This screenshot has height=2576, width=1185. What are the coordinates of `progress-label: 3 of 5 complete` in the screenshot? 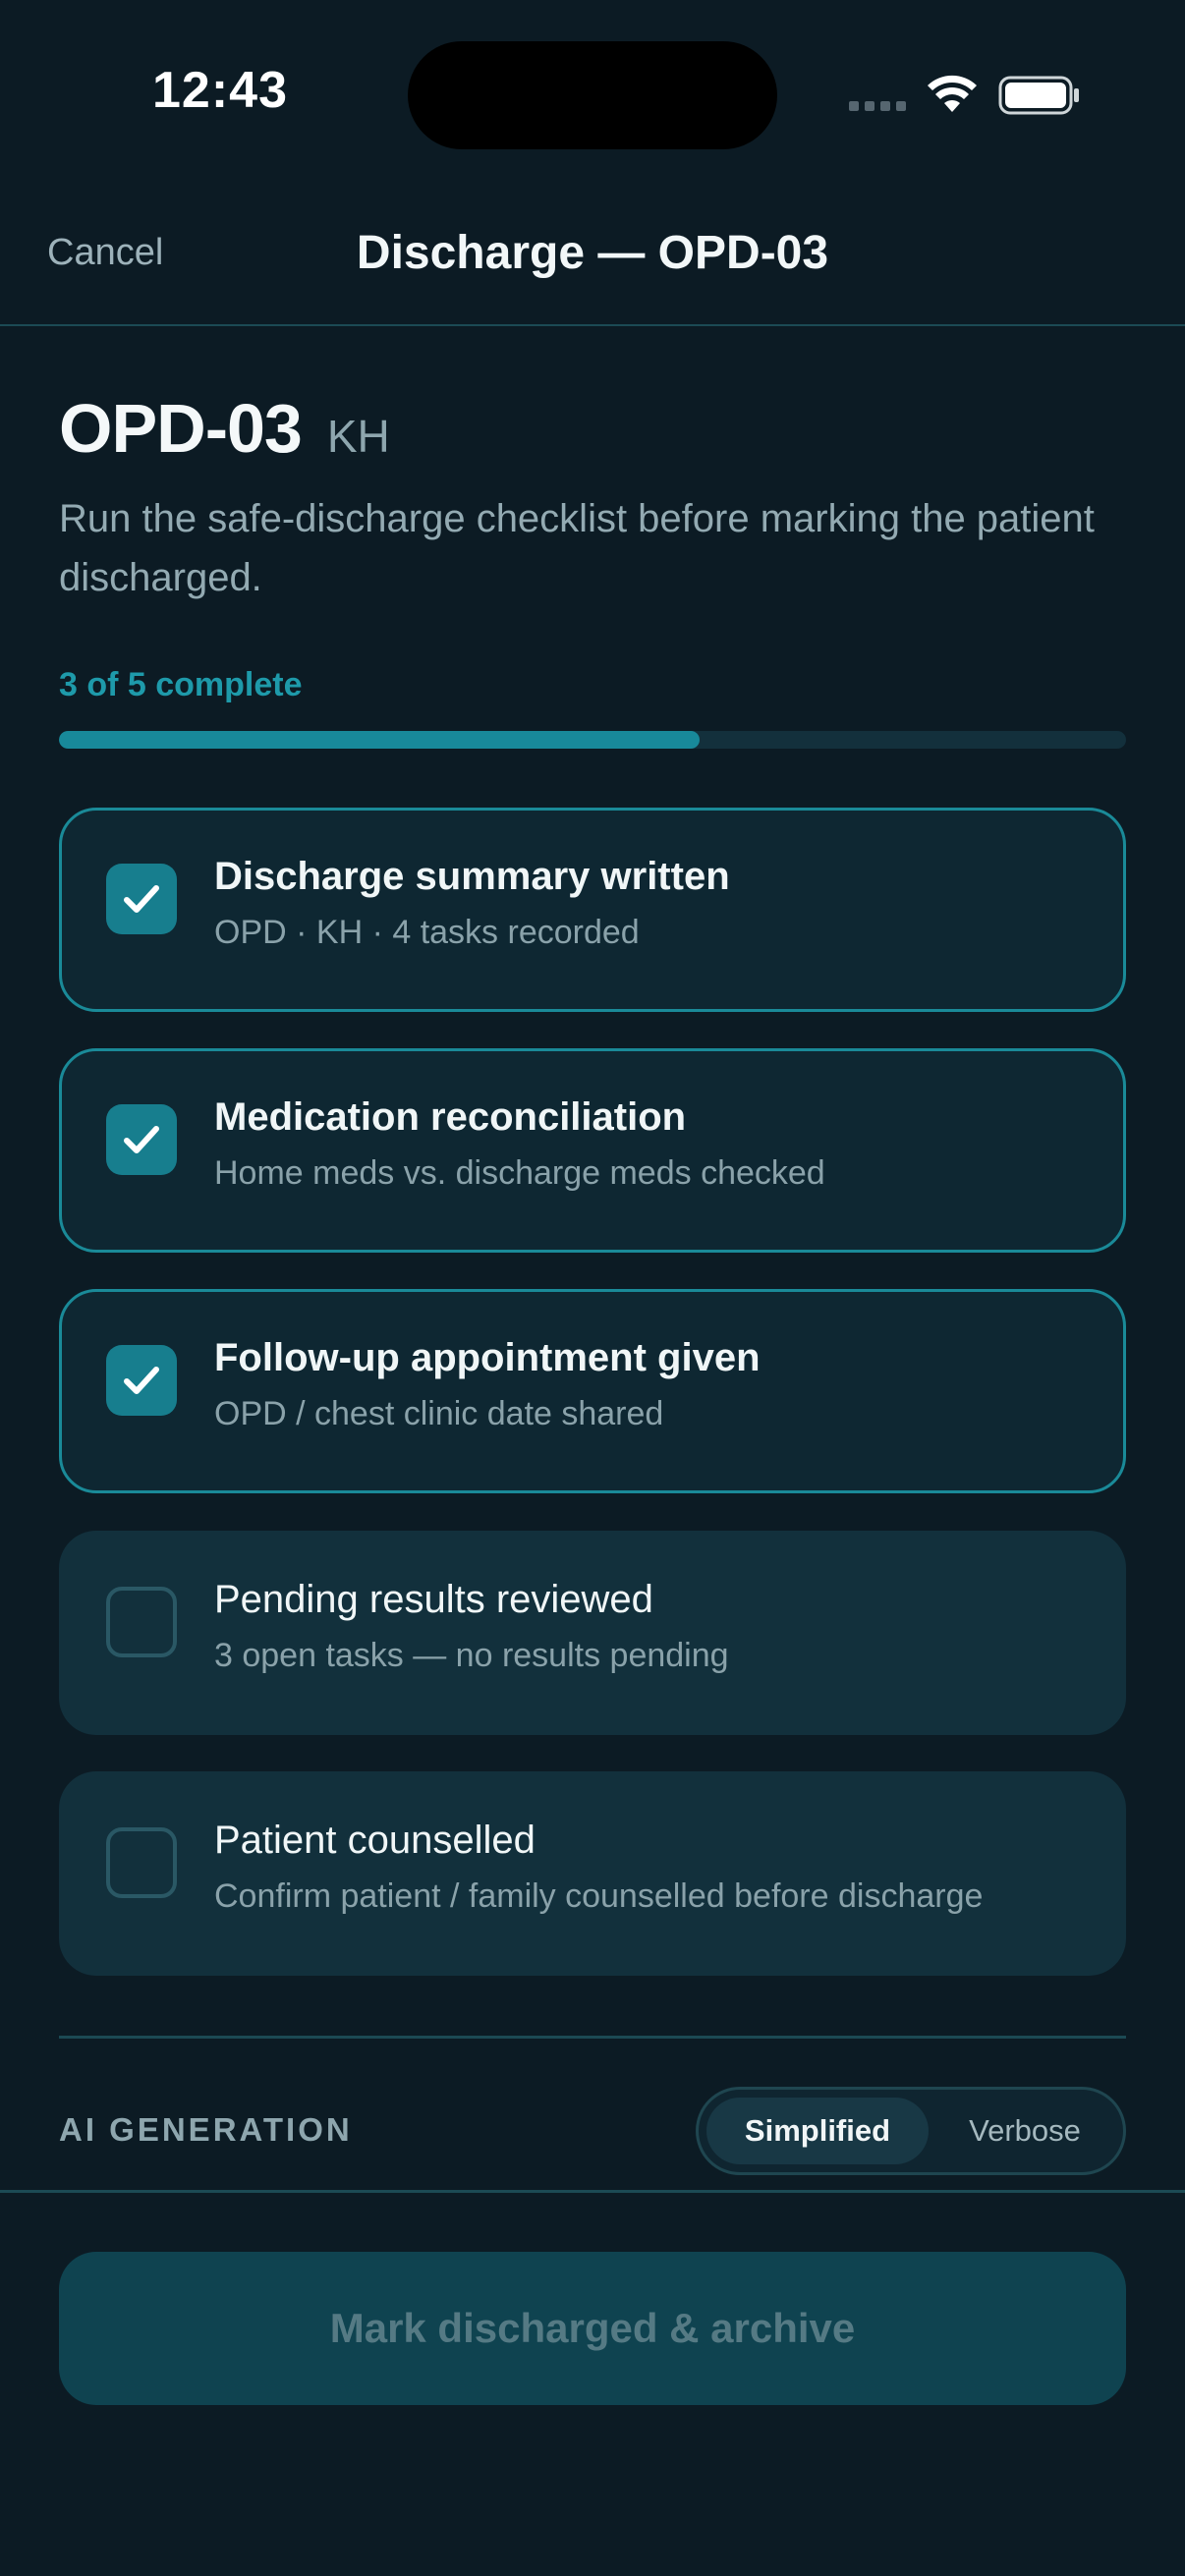 It's located at (181, 684).